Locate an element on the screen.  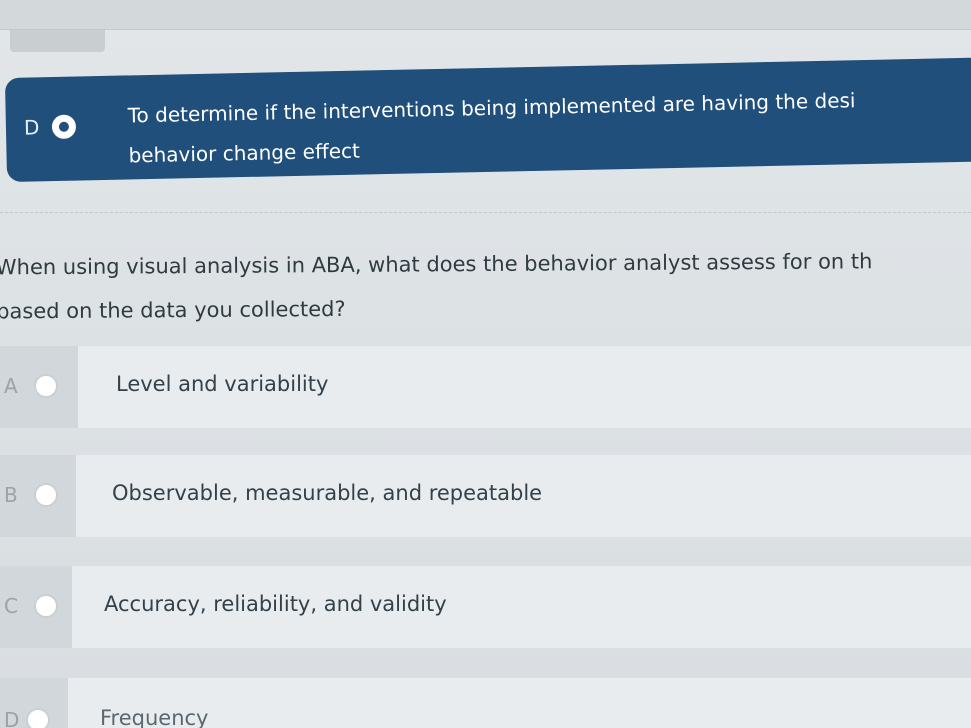
answer-option-c: C Accuracy, reliability, and validity is located at coordinates (485, 607).